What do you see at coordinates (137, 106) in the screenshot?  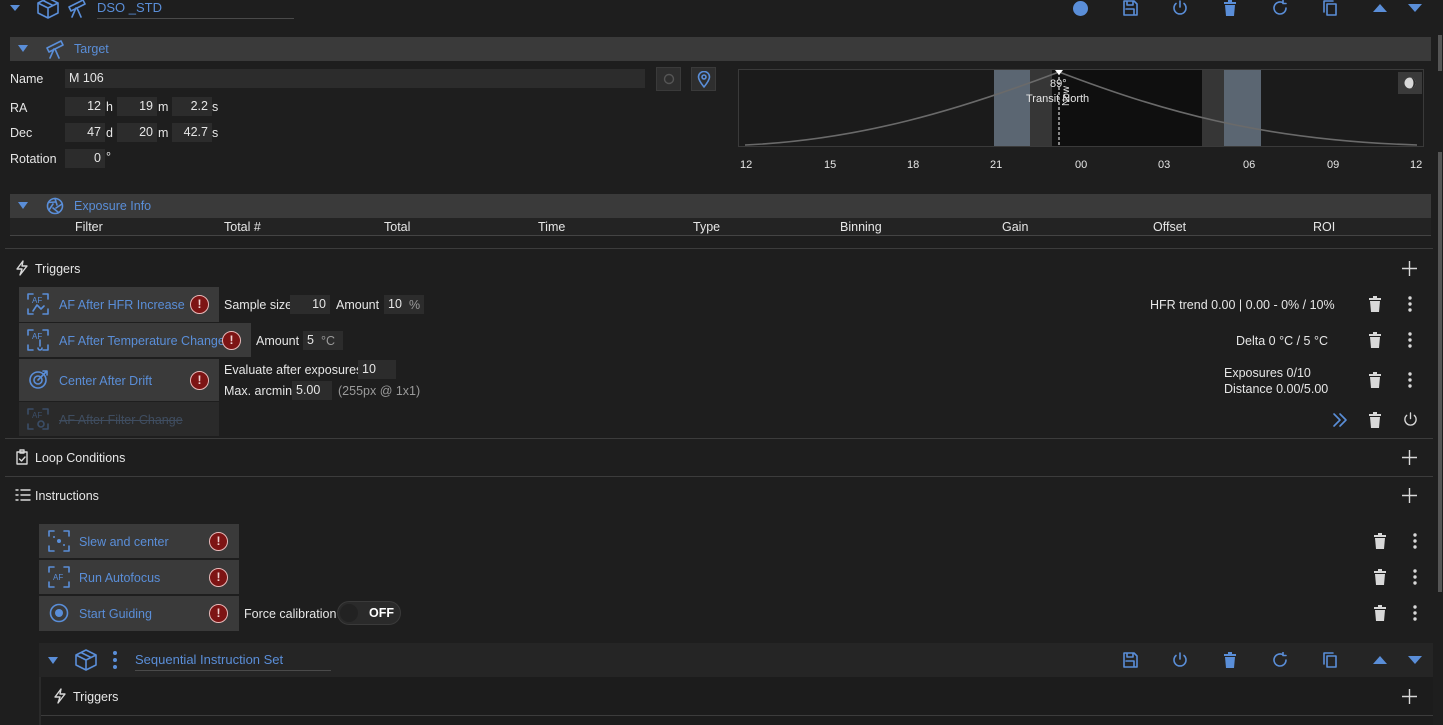 I see `ra-minutes-field: 19` at bounding box center [137, 106].